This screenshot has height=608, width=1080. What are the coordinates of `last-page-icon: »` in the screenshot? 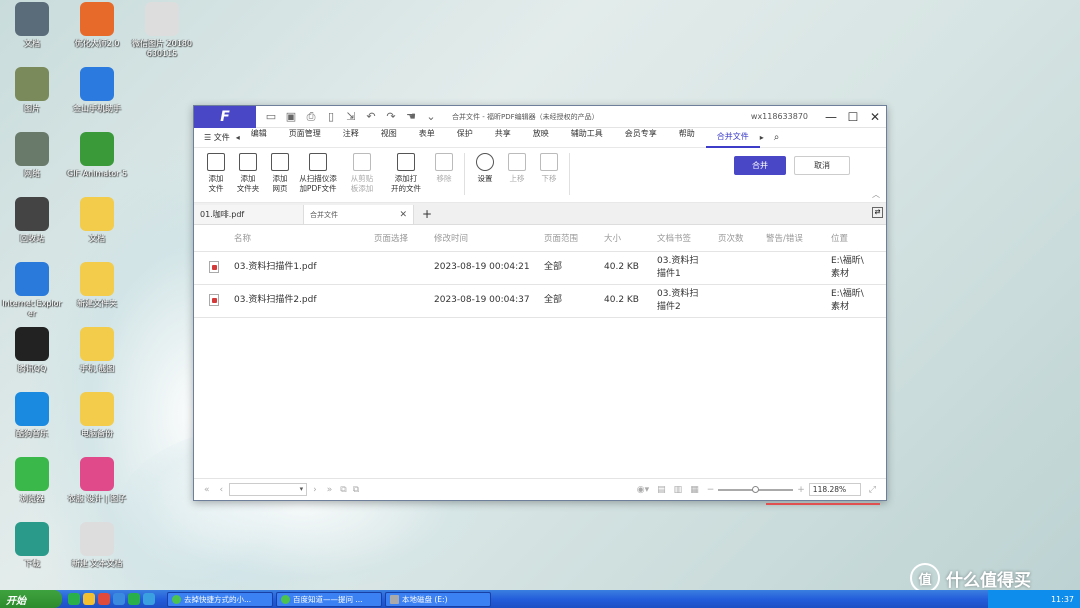 It's located at (330, 490).